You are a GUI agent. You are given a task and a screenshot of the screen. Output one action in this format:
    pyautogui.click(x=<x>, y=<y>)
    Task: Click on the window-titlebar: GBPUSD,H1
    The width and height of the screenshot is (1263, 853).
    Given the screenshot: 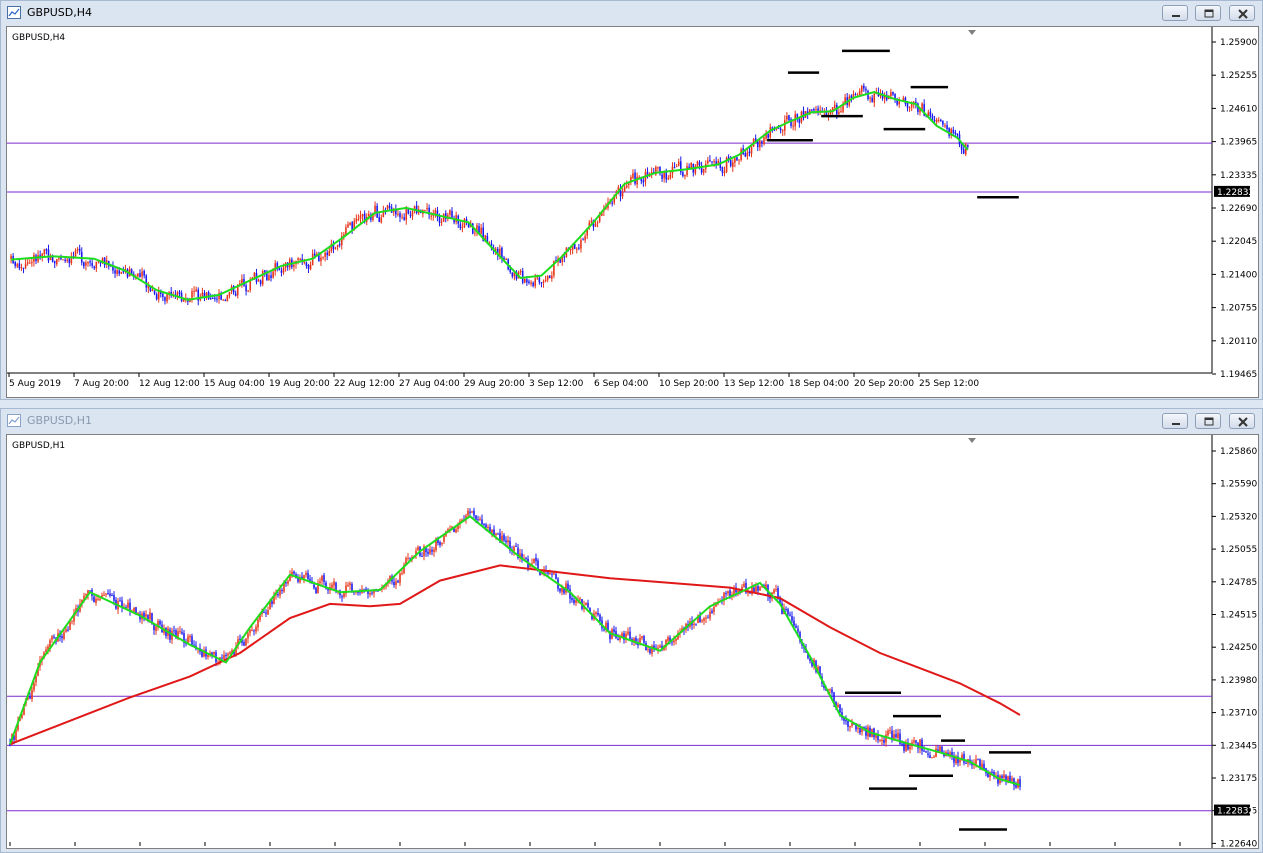 What is the action you would take?
    pyautogui.click(x=631, y=421)
    